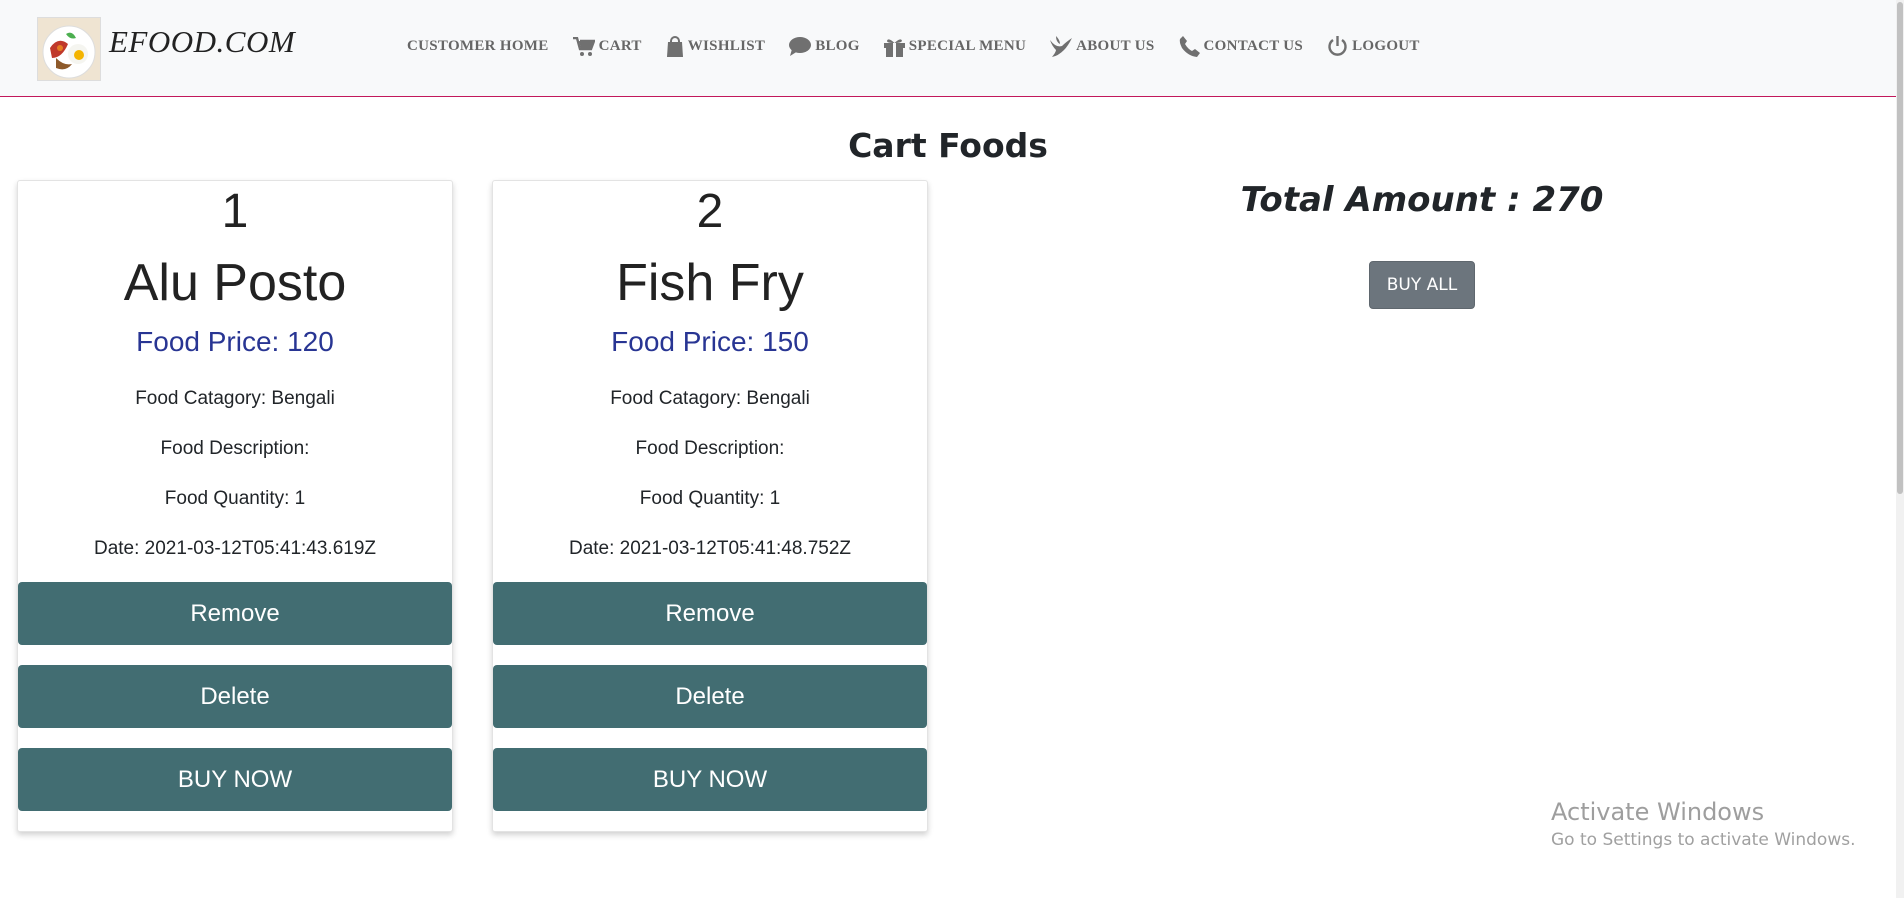 The image size is (1904, 898). I want to click on cart-item-name: Alu Posto, so click(235, 283).